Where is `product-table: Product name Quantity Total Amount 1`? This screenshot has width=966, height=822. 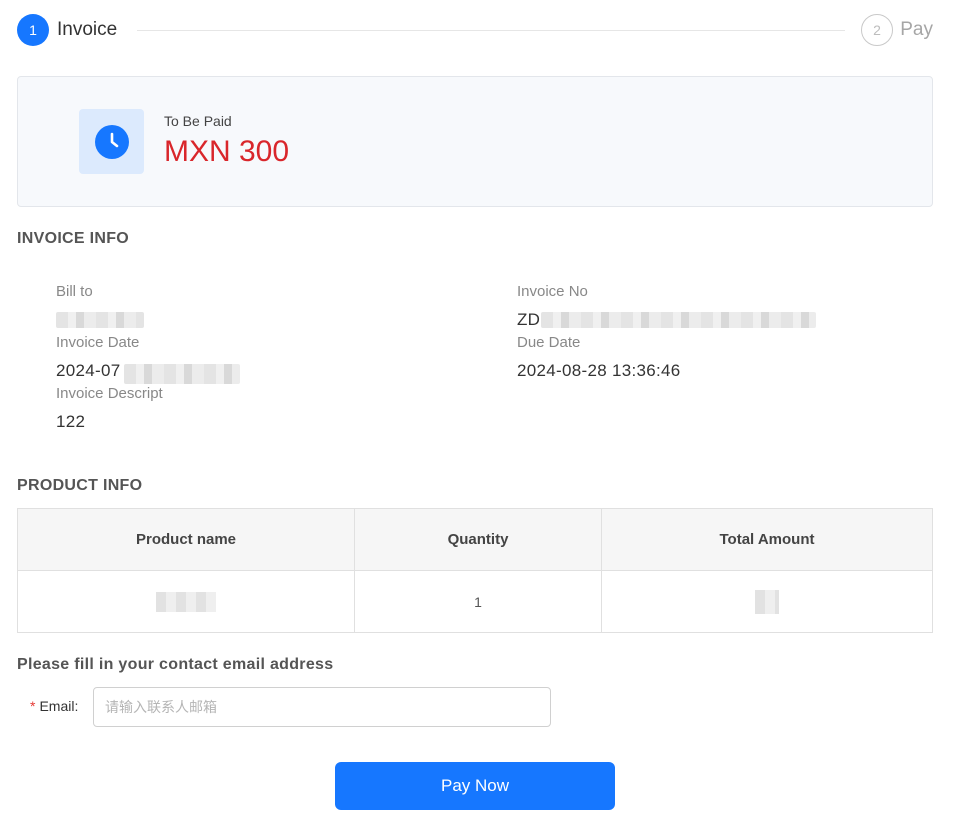
product-table: Product name Quantity Total Amount 1 is located at coordinates (475, 570).